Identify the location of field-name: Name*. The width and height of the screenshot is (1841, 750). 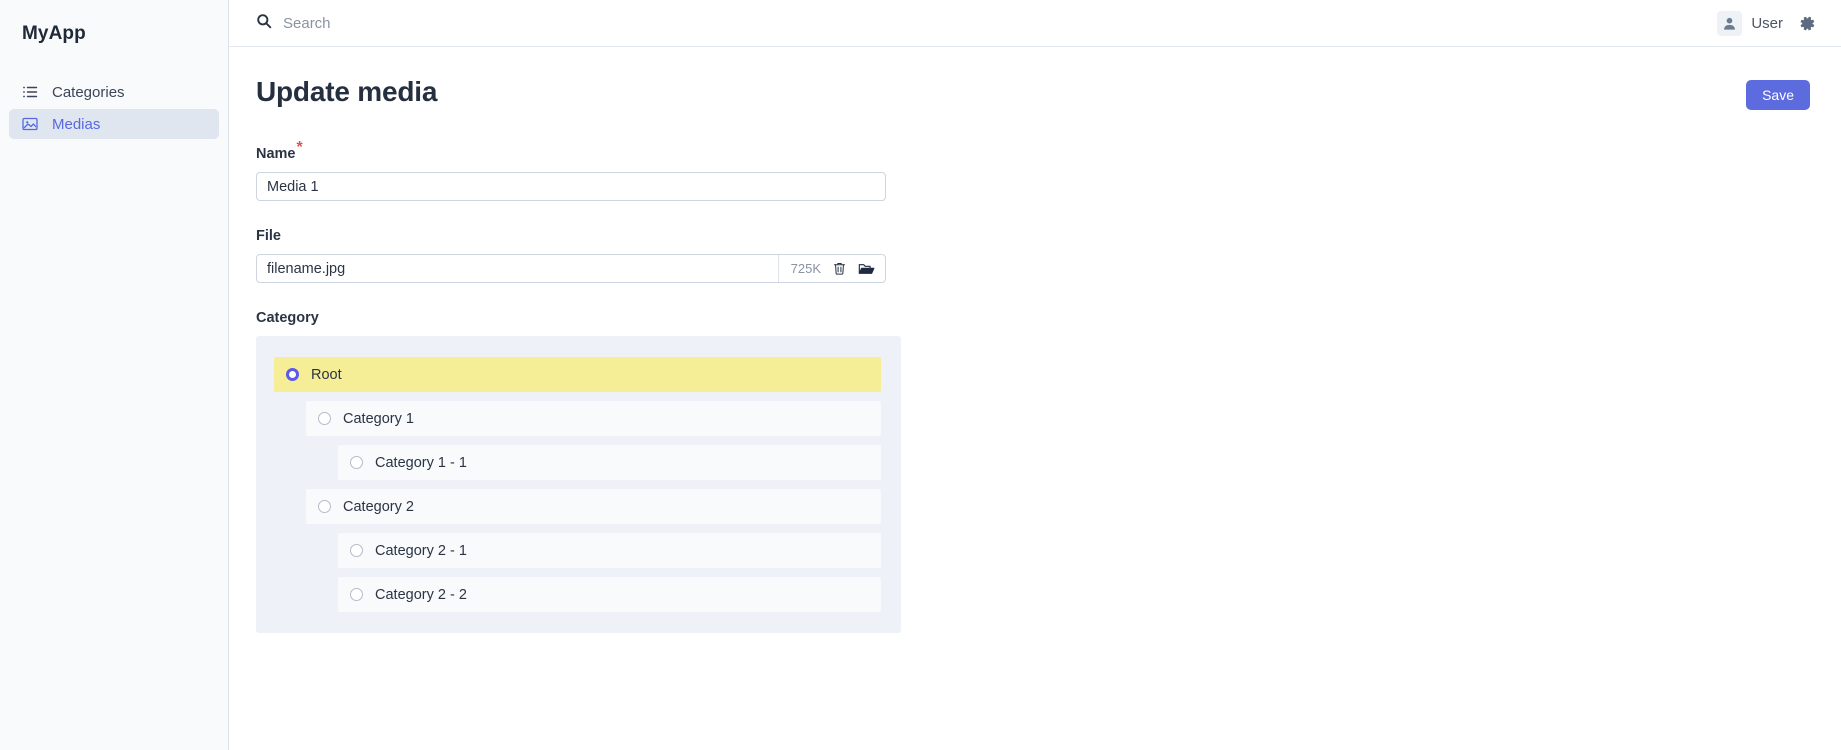
(1035, 170).